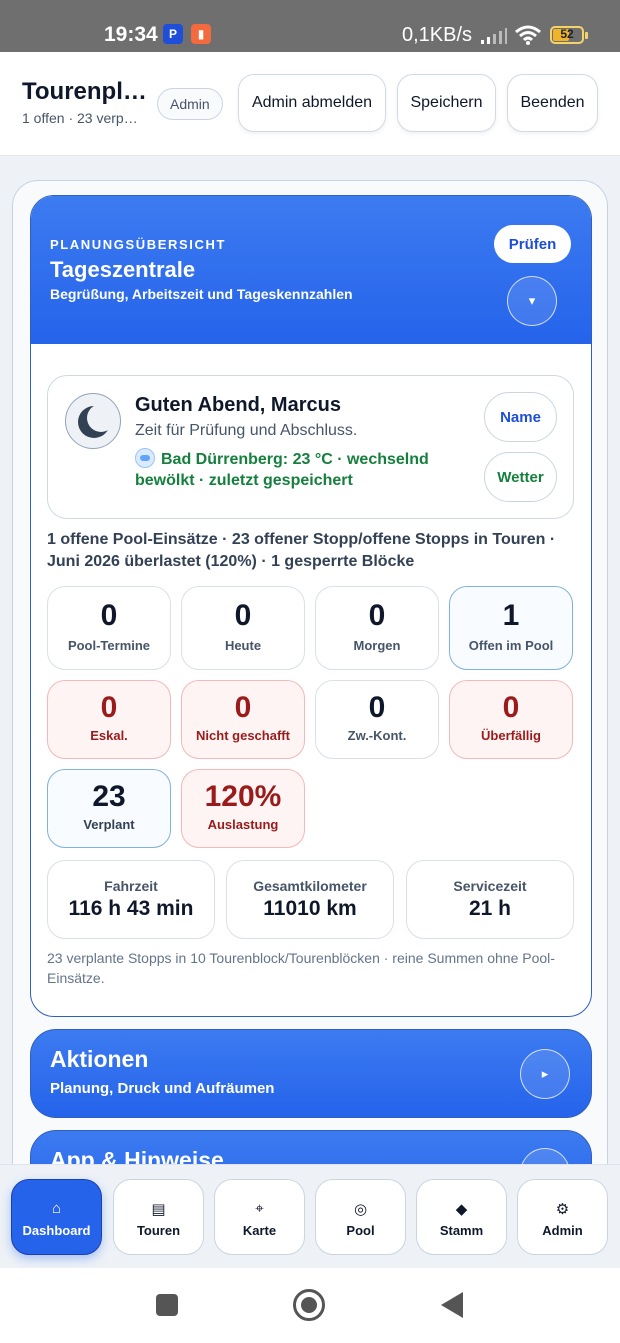  I want to click on actions-title: Aktionen, so click(99, 1059).